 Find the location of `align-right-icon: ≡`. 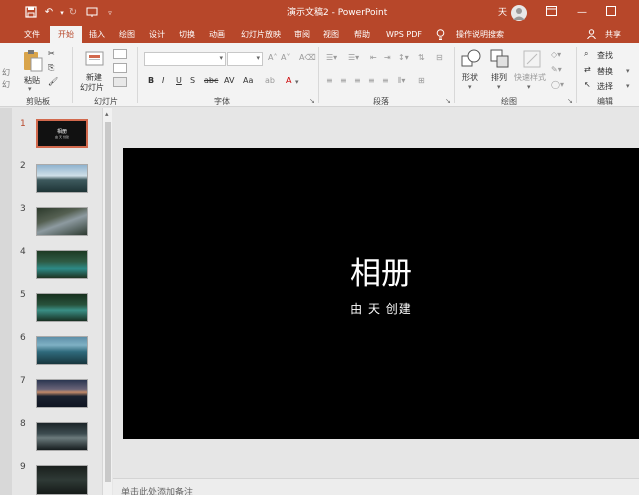

align-right-icon: ≡ is located at coordinates (357, 80).